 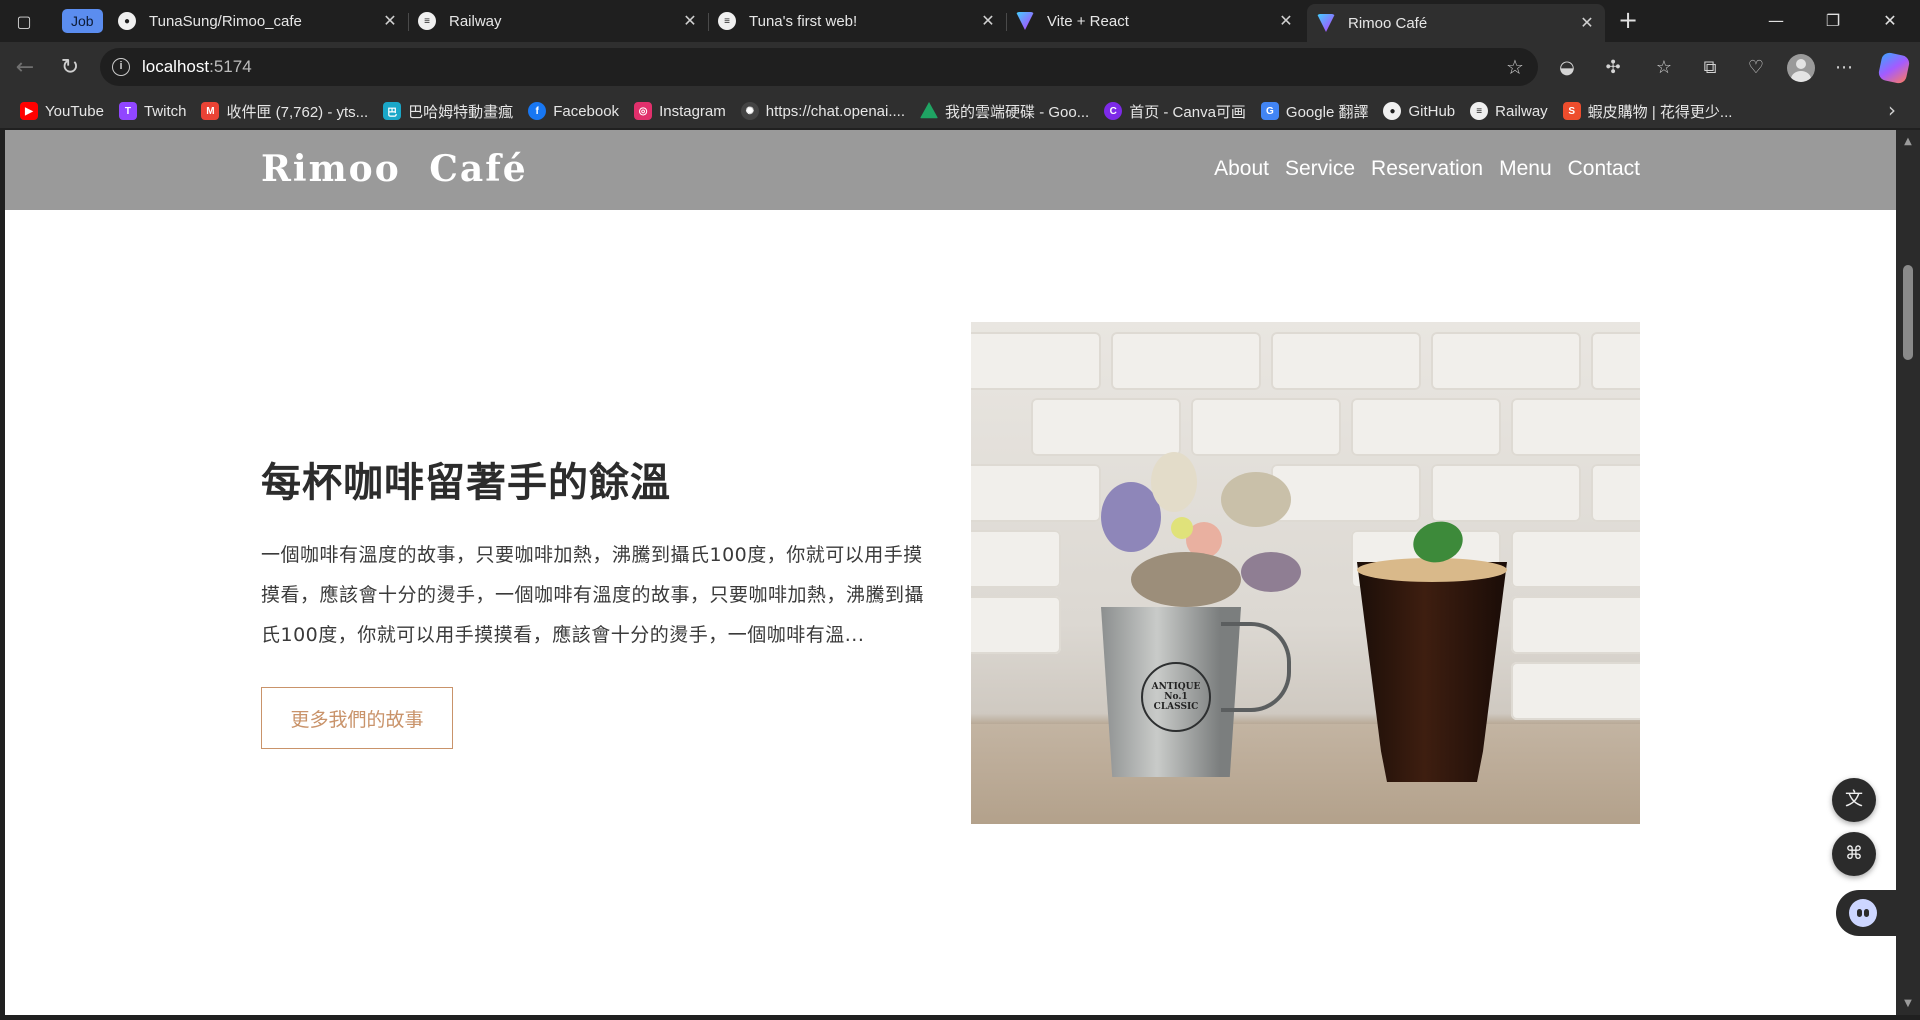 What do you see at coordinates (392, 111) in the screenshot?
I see `bahamut-icon: 巴` at bounding box center [392, 111].